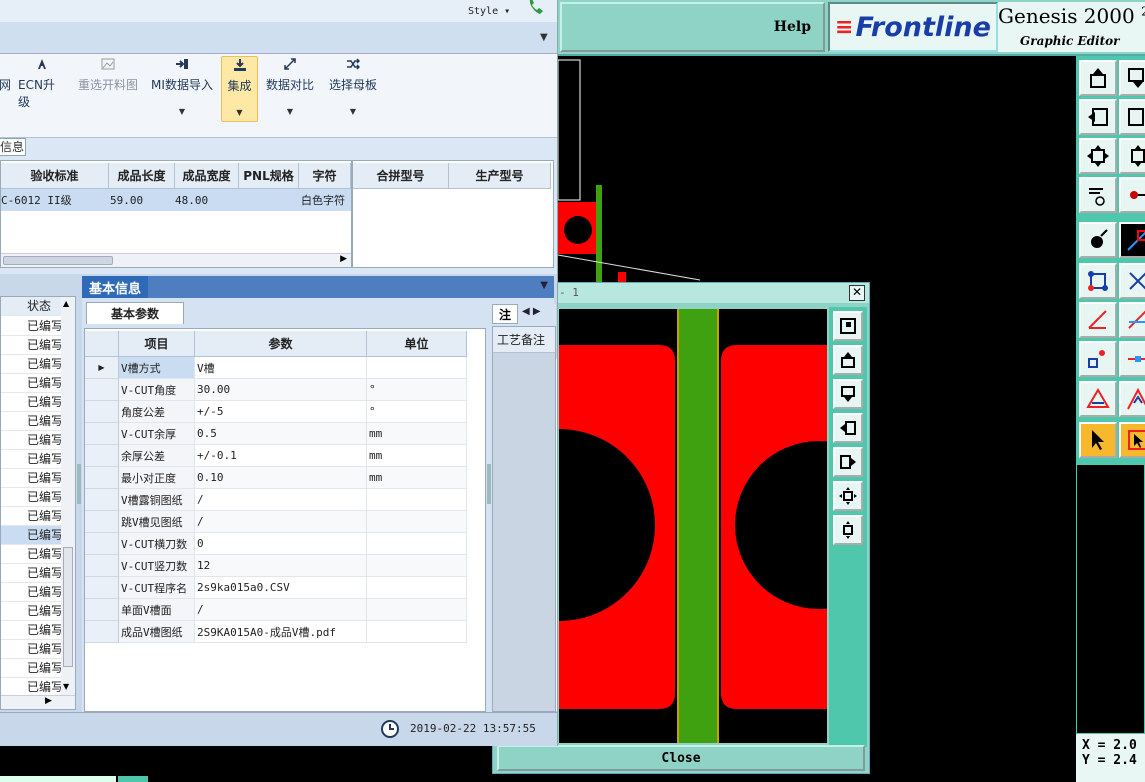 The height and width of the screenshot is (782, 1145). What do you see at coordinates (239, 89) in the screenshot?
I see `ribbon-btn-integrate: 集成 ▼` at bounding box center [239, 89].